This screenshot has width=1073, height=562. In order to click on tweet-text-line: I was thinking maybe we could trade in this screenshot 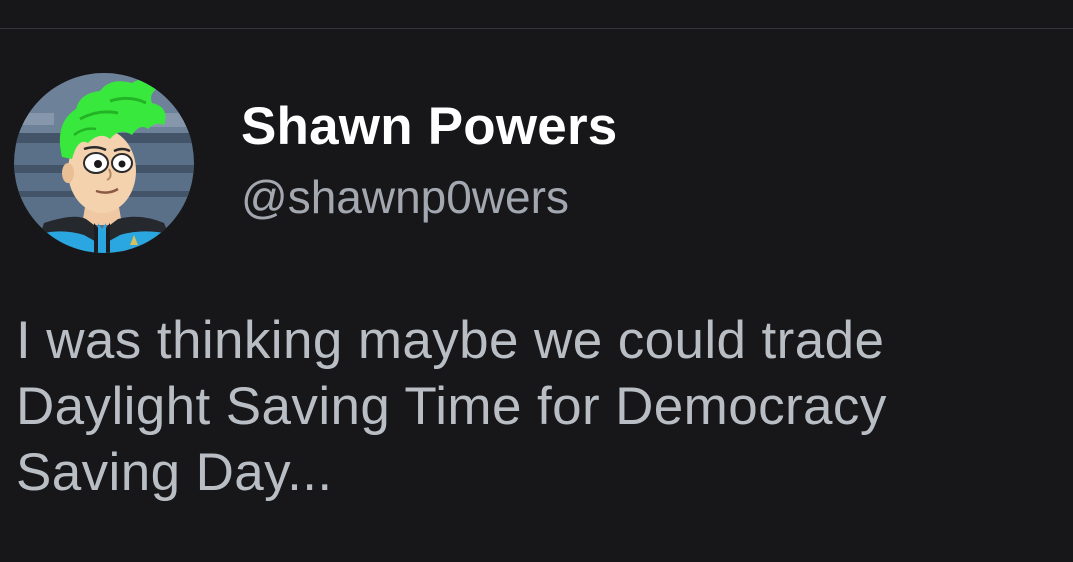, I will do `click(450, 340)`.